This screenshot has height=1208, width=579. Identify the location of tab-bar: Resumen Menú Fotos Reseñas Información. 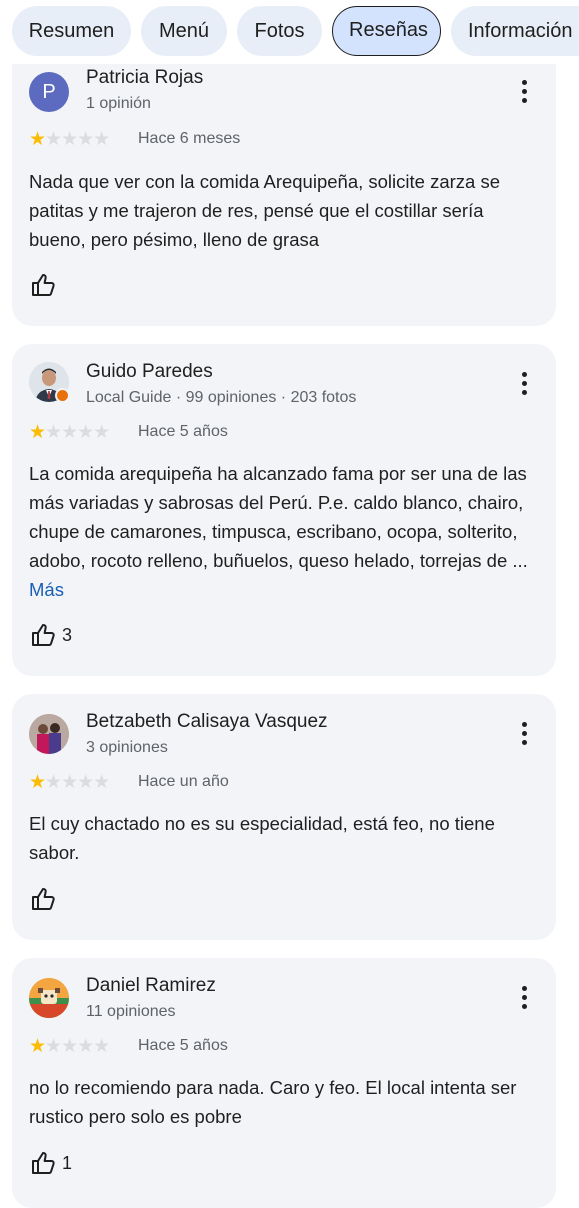
(289, 32).